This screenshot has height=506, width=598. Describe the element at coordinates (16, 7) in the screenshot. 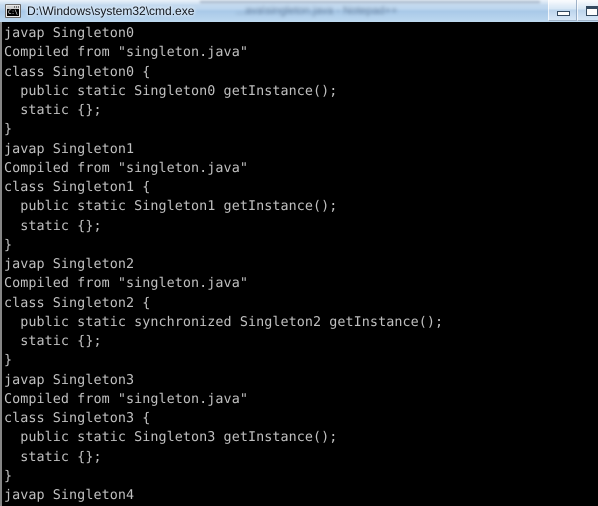

I see `cmd-icon-caption-dots` at that location.